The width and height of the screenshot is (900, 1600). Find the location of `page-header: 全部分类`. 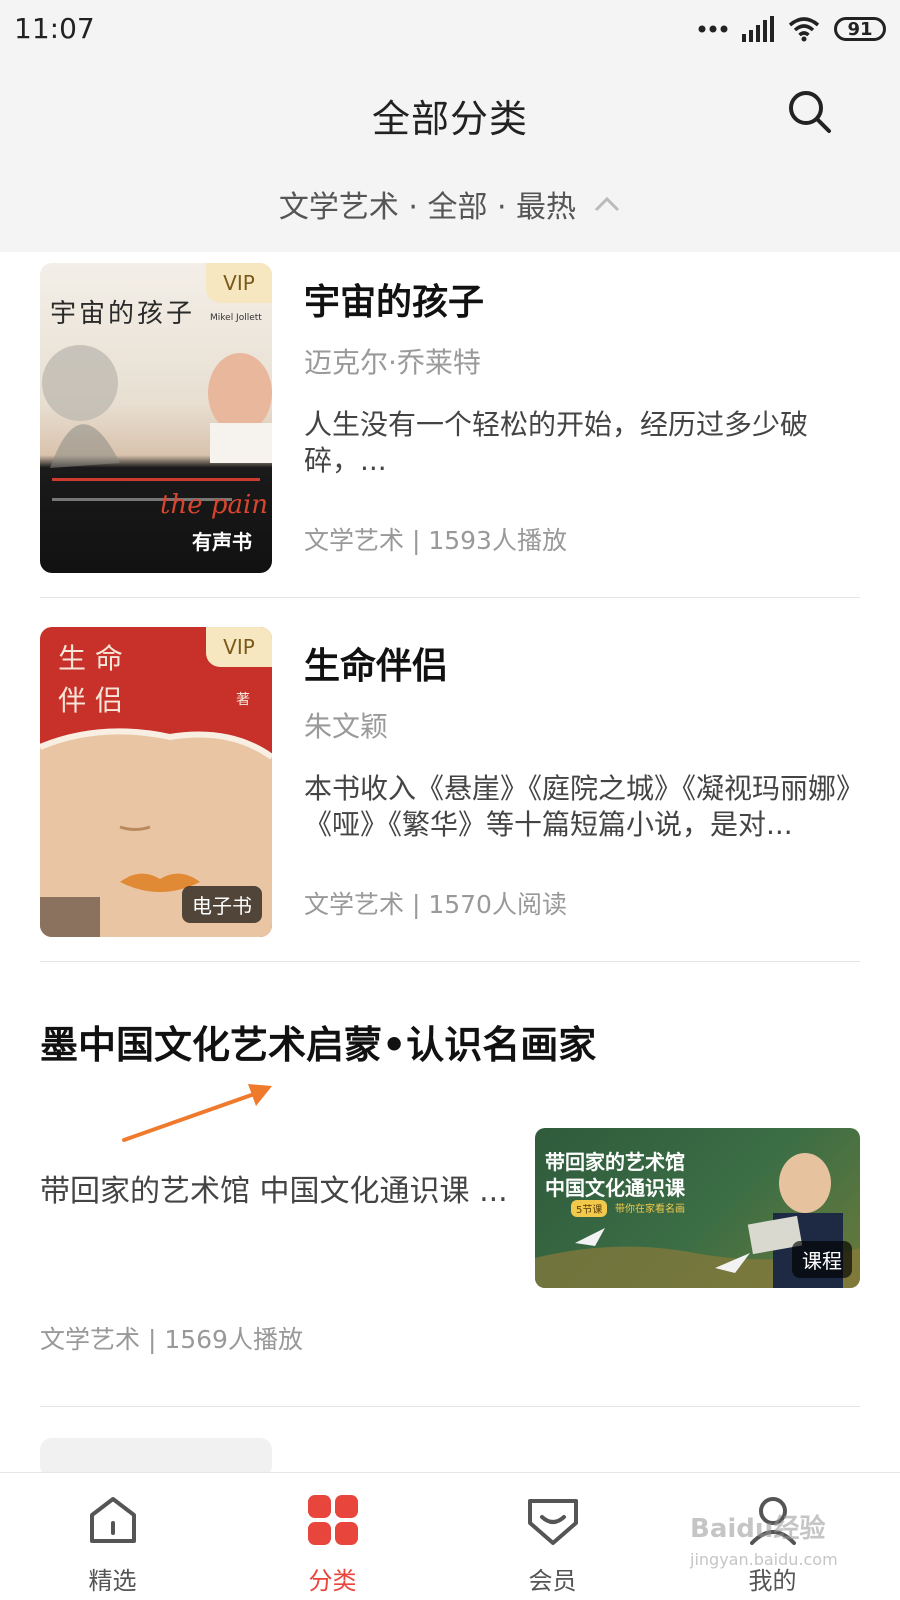

page-header: 全部分类 is located at coordinates (450, 114).